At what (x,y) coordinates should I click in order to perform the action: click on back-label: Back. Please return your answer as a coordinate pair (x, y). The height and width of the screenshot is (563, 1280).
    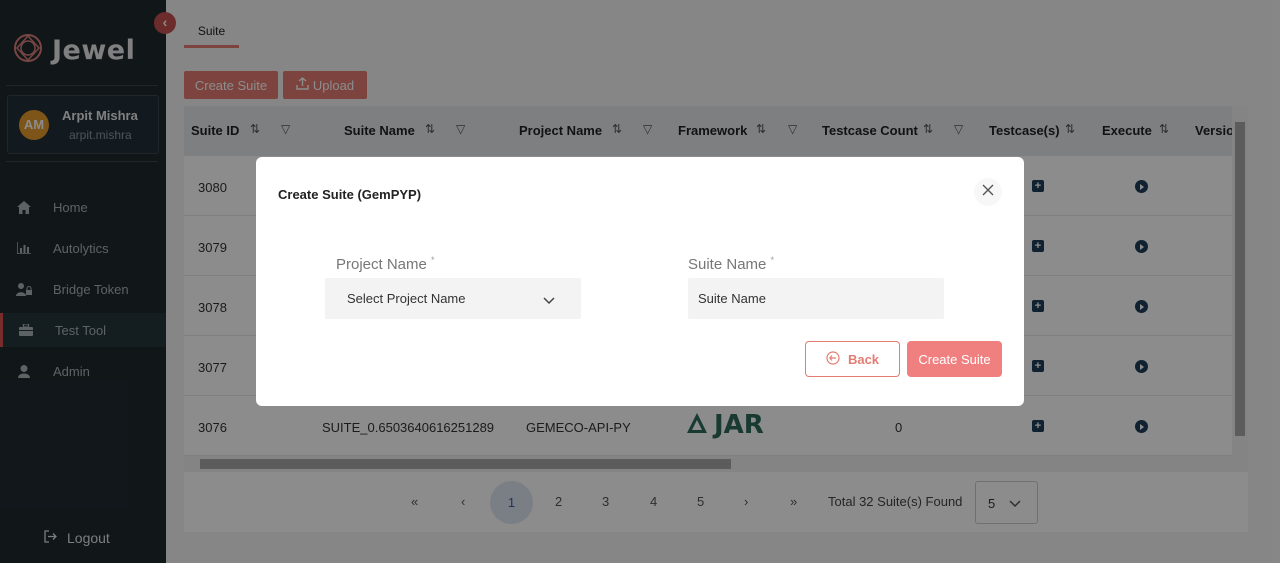
    Looking at the image, I should click on (863, 359).